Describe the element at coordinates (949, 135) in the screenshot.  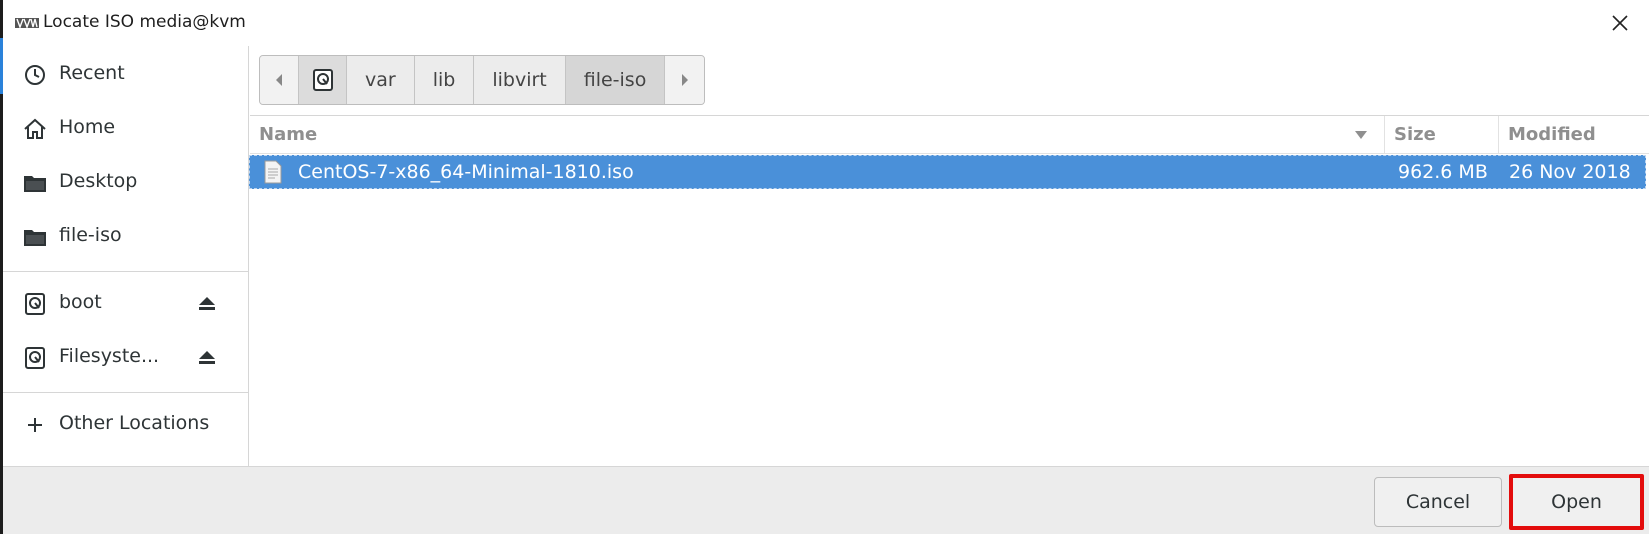
I see `file-list-header: Name Size Modified` at that location.